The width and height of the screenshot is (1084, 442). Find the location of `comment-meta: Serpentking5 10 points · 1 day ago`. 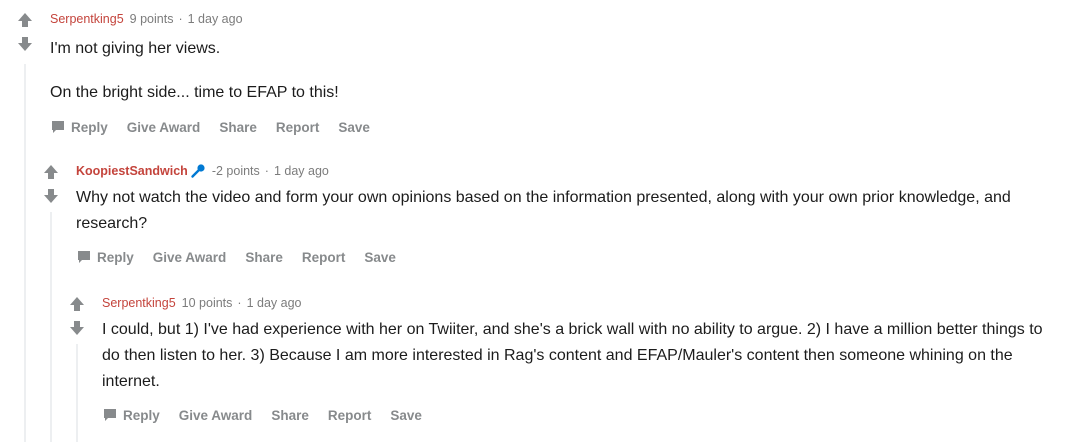

comment-meta: Serpentking5 10 points · 1 day ago is located at coordinates (581, 303).